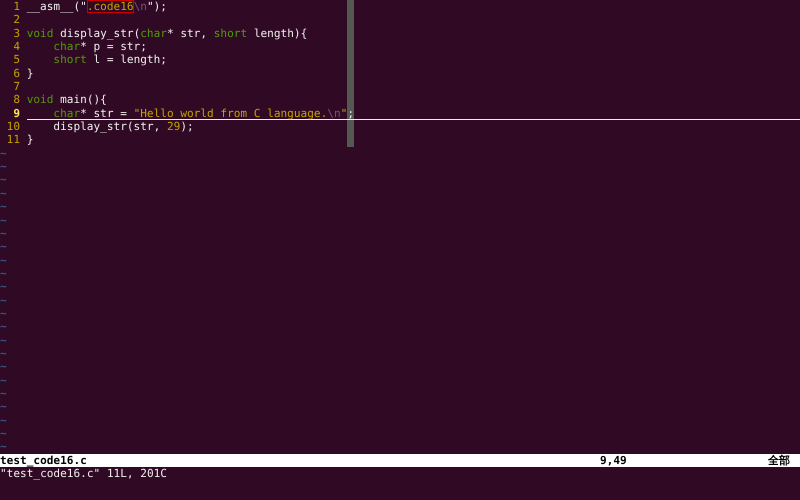  What do you see at coordinates (44, 461) in the screenshot?
I see `file-name: test_code16.c` at bounding box center [44, 461].